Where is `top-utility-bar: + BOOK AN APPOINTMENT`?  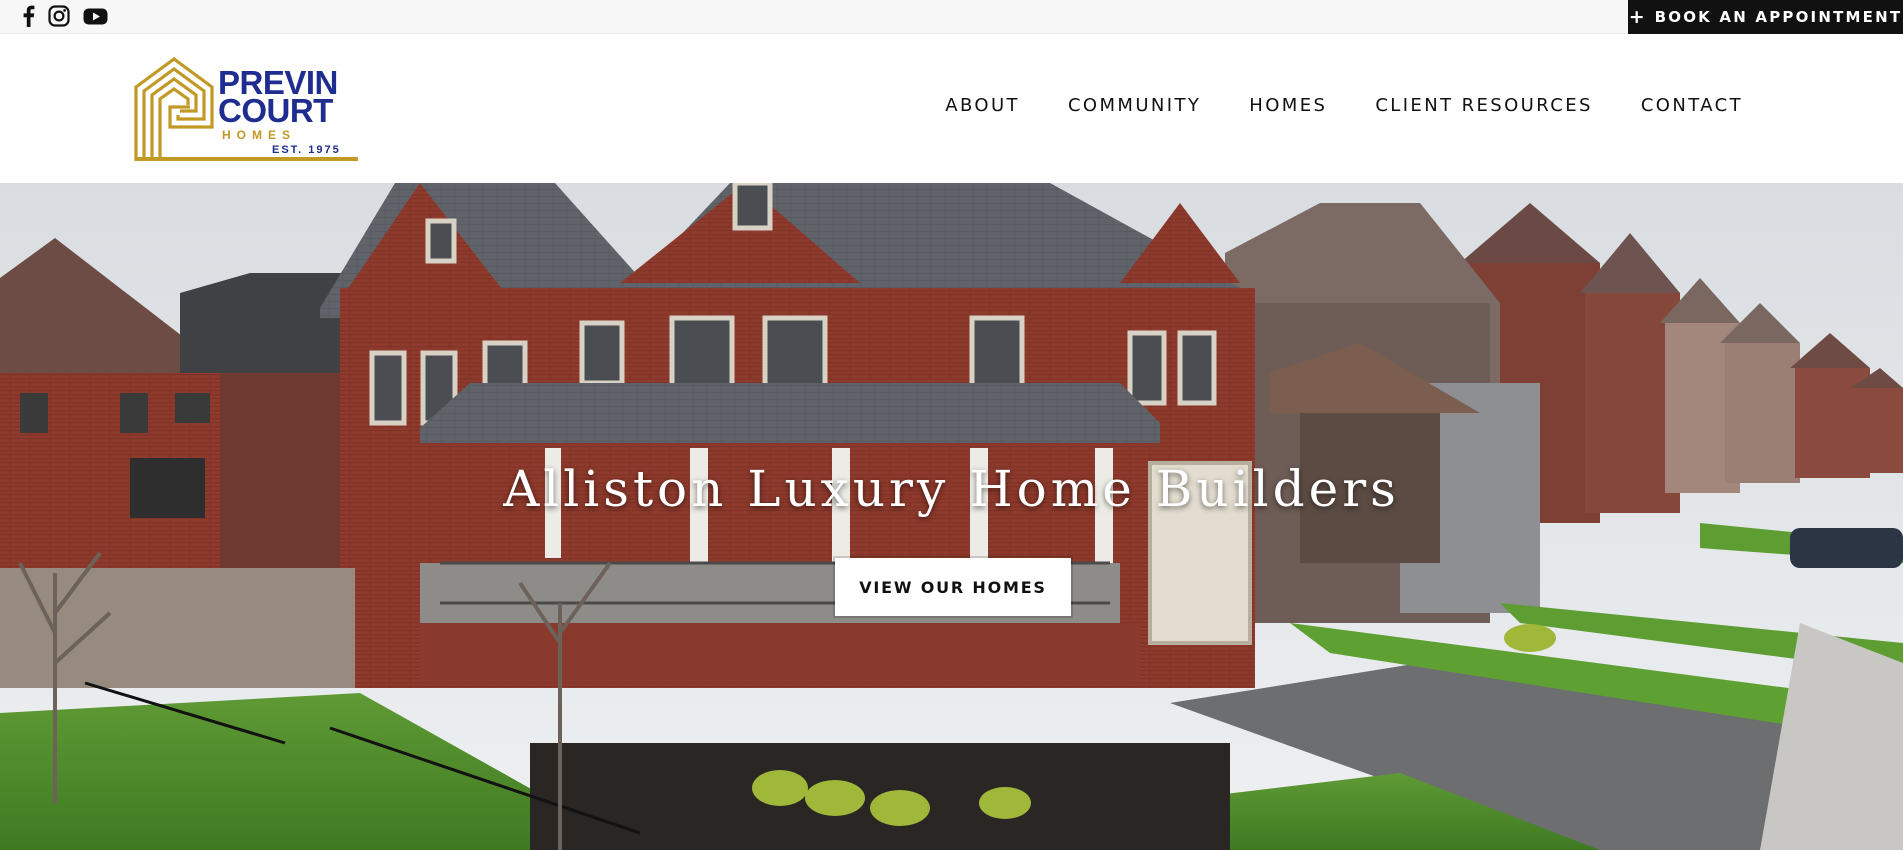
top-utility-bar: + BOOK AN APPOINTMENT is located at coordinates (951, 17).